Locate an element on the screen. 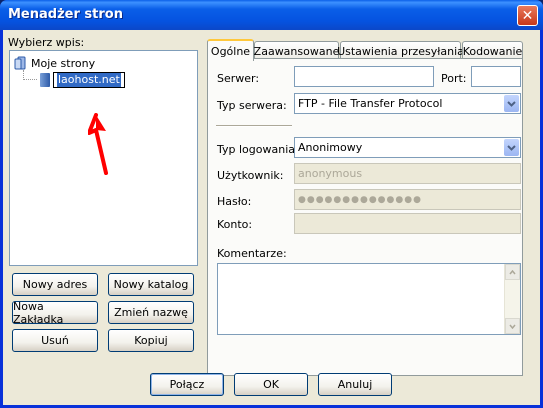 The width and height of the screenshot is (543, 408). server-input is located at coordinates (364, 76).